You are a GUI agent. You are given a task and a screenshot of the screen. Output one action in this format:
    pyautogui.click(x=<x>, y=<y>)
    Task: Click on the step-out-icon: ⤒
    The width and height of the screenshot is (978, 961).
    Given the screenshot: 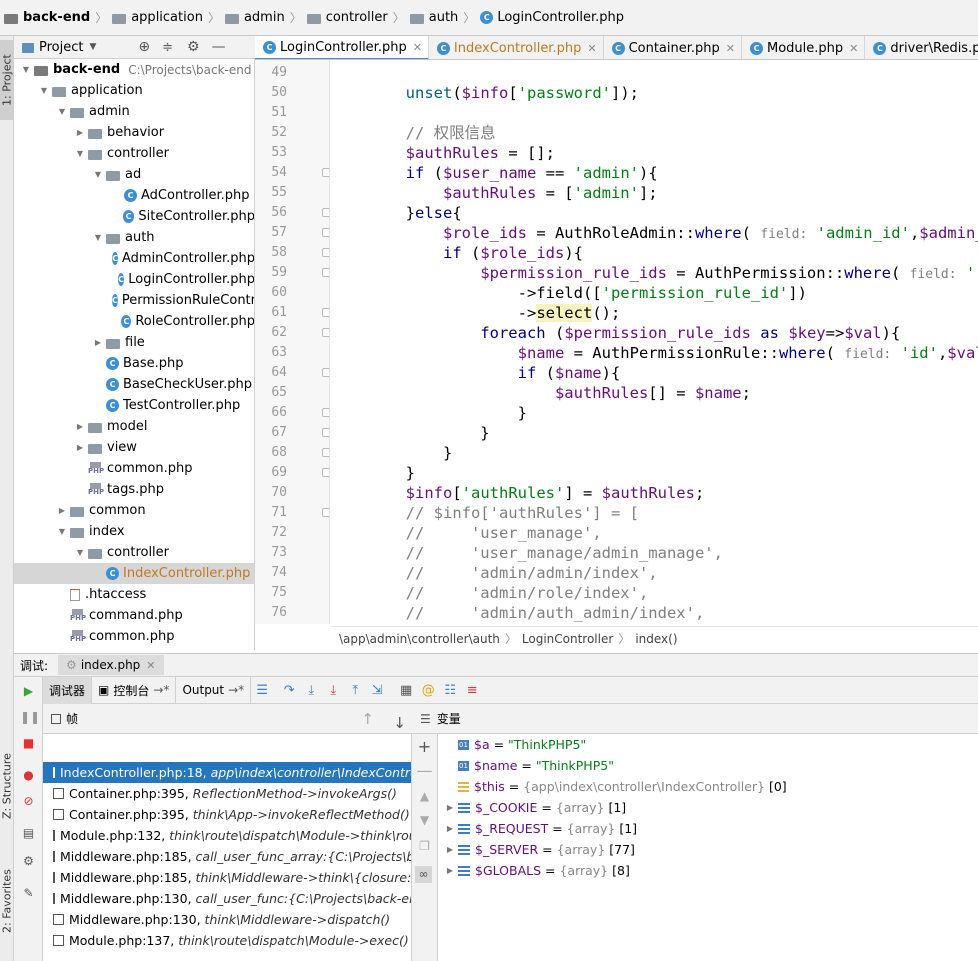 What is the action you would take?
    pyautogui.click(x=355, y=690)
    